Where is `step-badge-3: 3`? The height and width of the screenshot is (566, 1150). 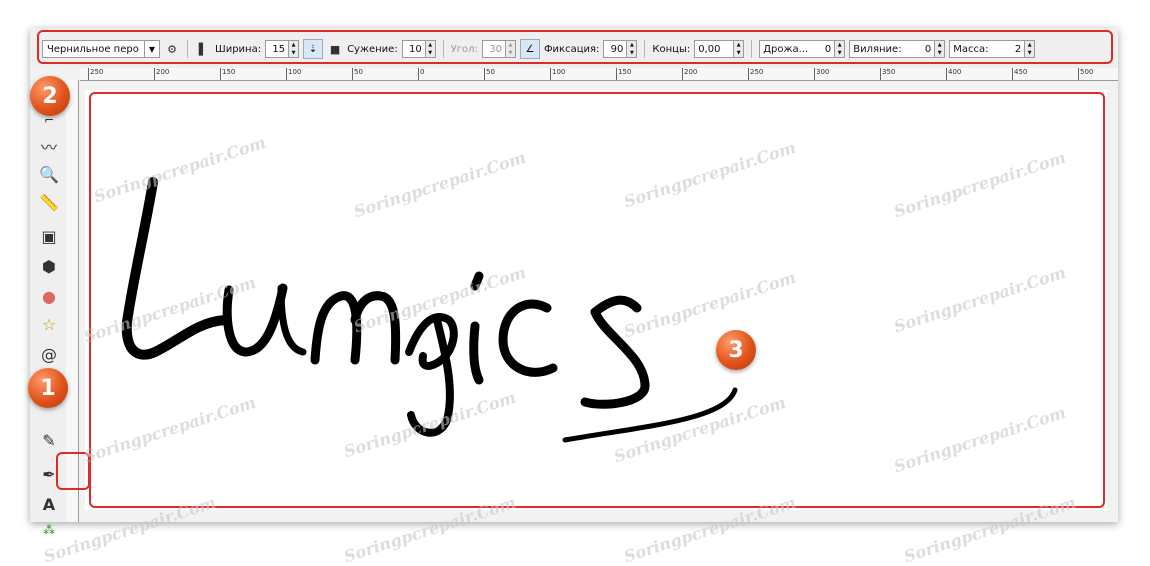 step-badge-3: 3 is located at coordinates (736, 350).